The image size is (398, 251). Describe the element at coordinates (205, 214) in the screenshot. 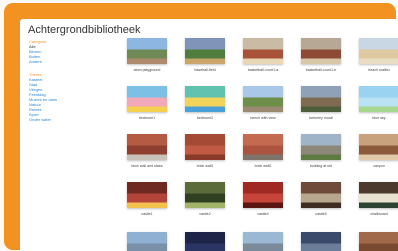

I see `backdrop-label: castle2` at that location.